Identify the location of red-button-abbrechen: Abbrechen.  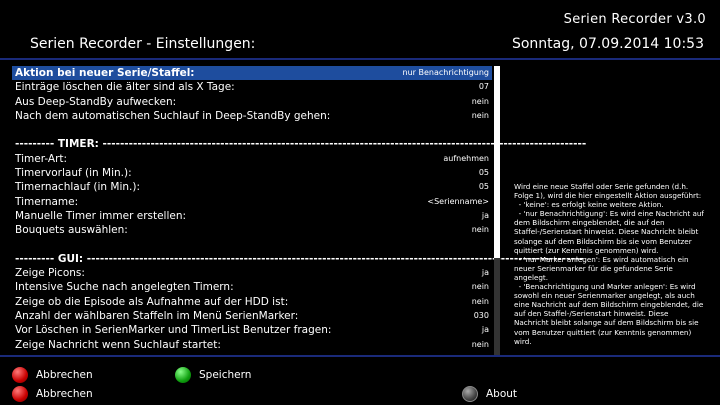
(52, 375).